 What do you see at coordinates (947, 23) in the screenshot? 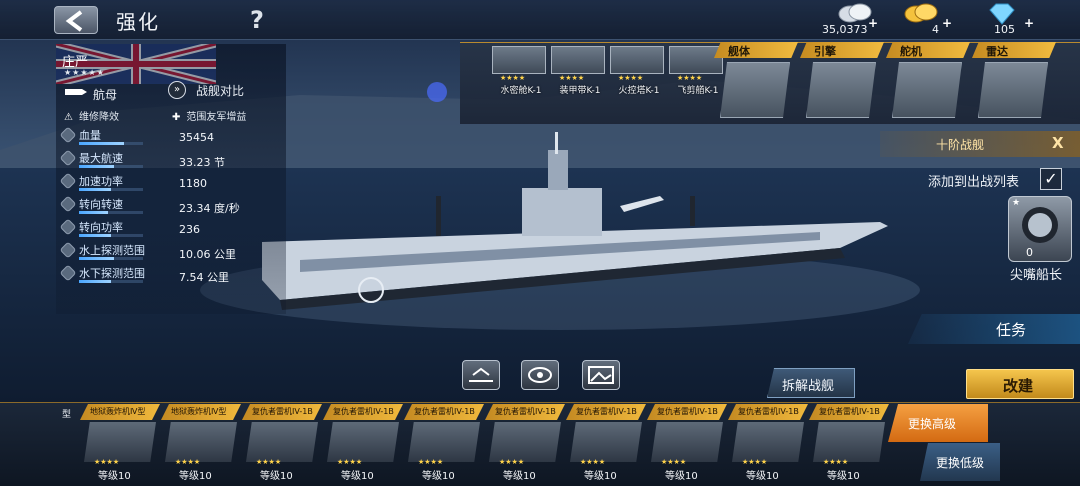
I see `add-gold-icon: +` at bounding box center [947, 23].